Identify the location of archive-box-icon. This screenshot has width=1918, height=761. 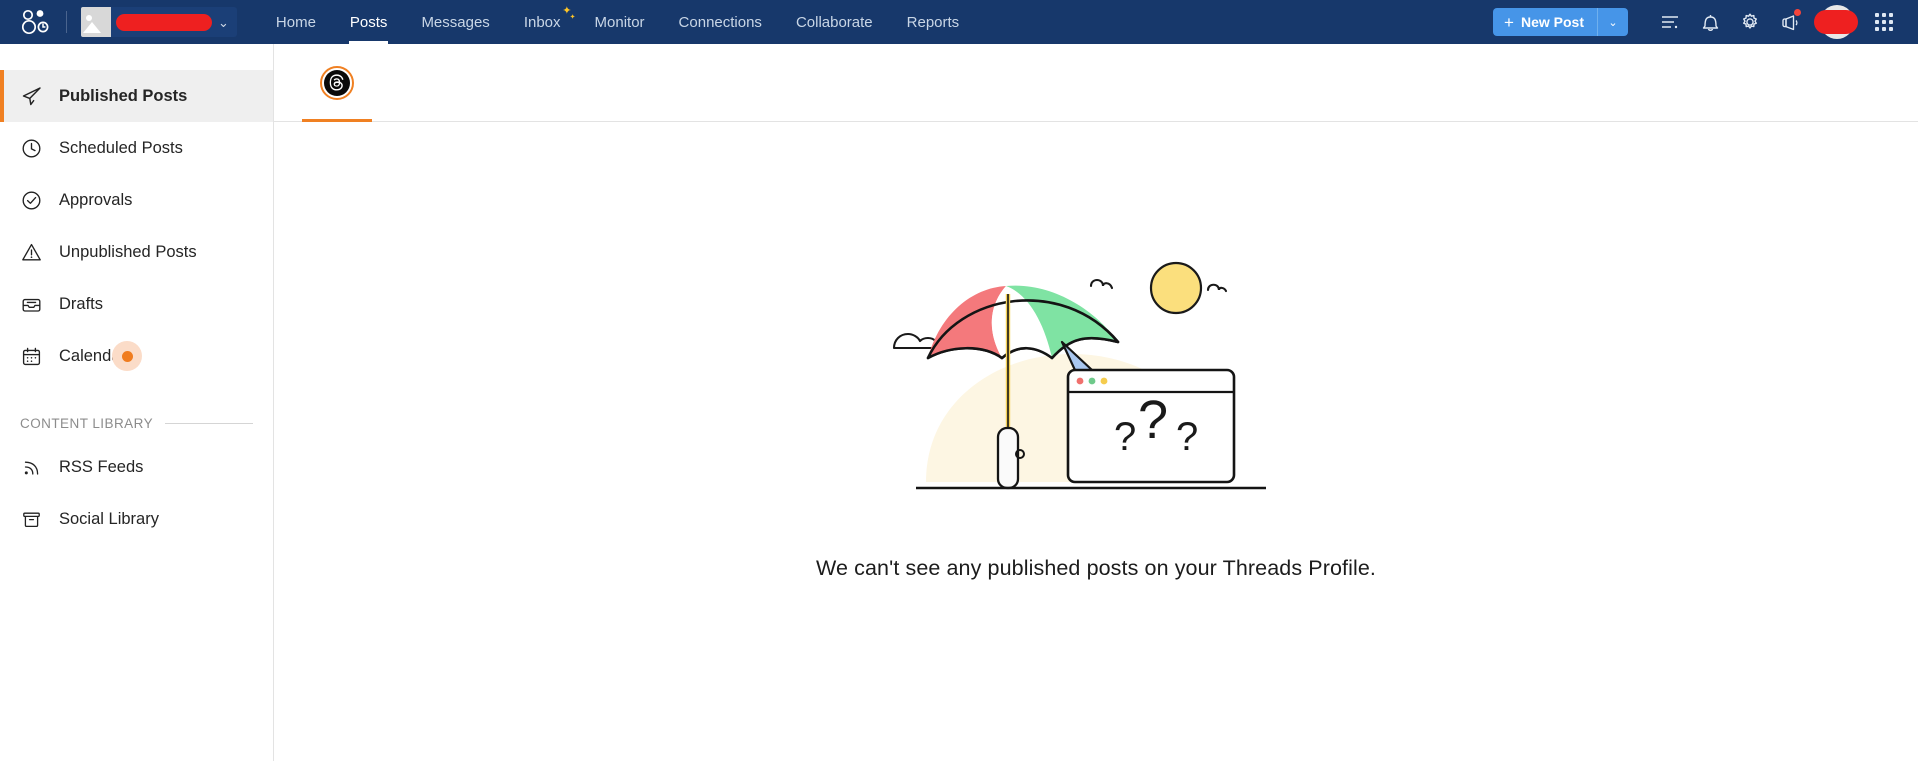
(31, 519).